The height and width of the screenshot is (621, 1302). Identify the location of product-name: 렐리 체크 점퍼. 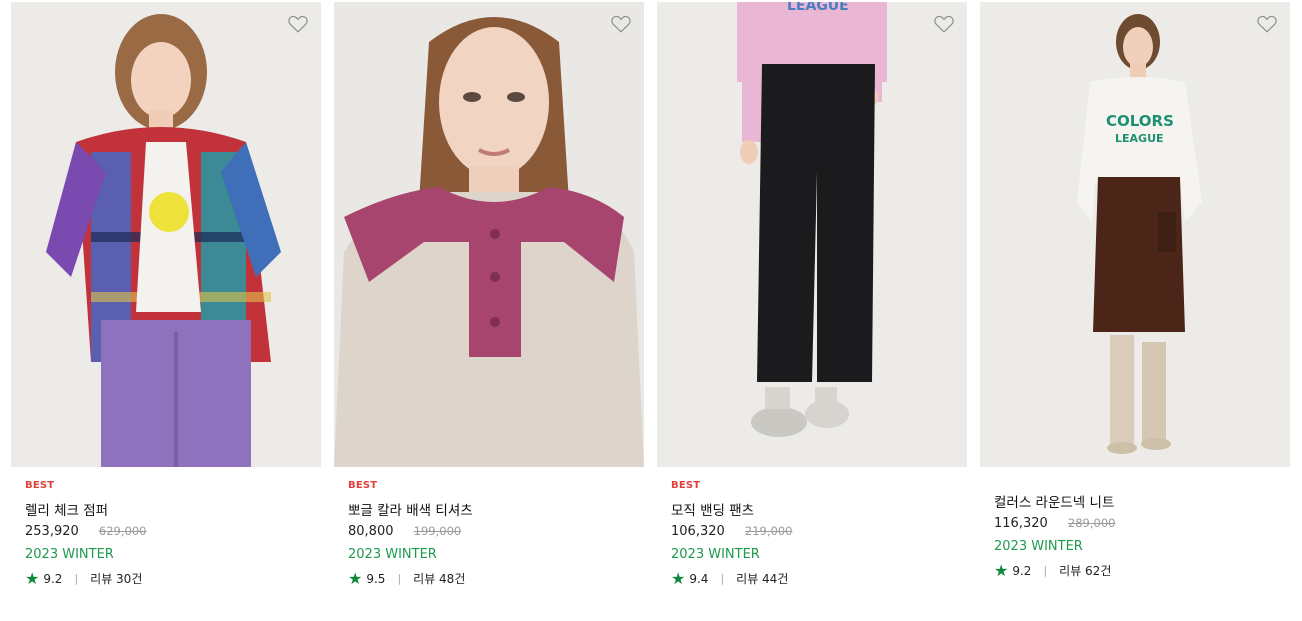
(66, 509).